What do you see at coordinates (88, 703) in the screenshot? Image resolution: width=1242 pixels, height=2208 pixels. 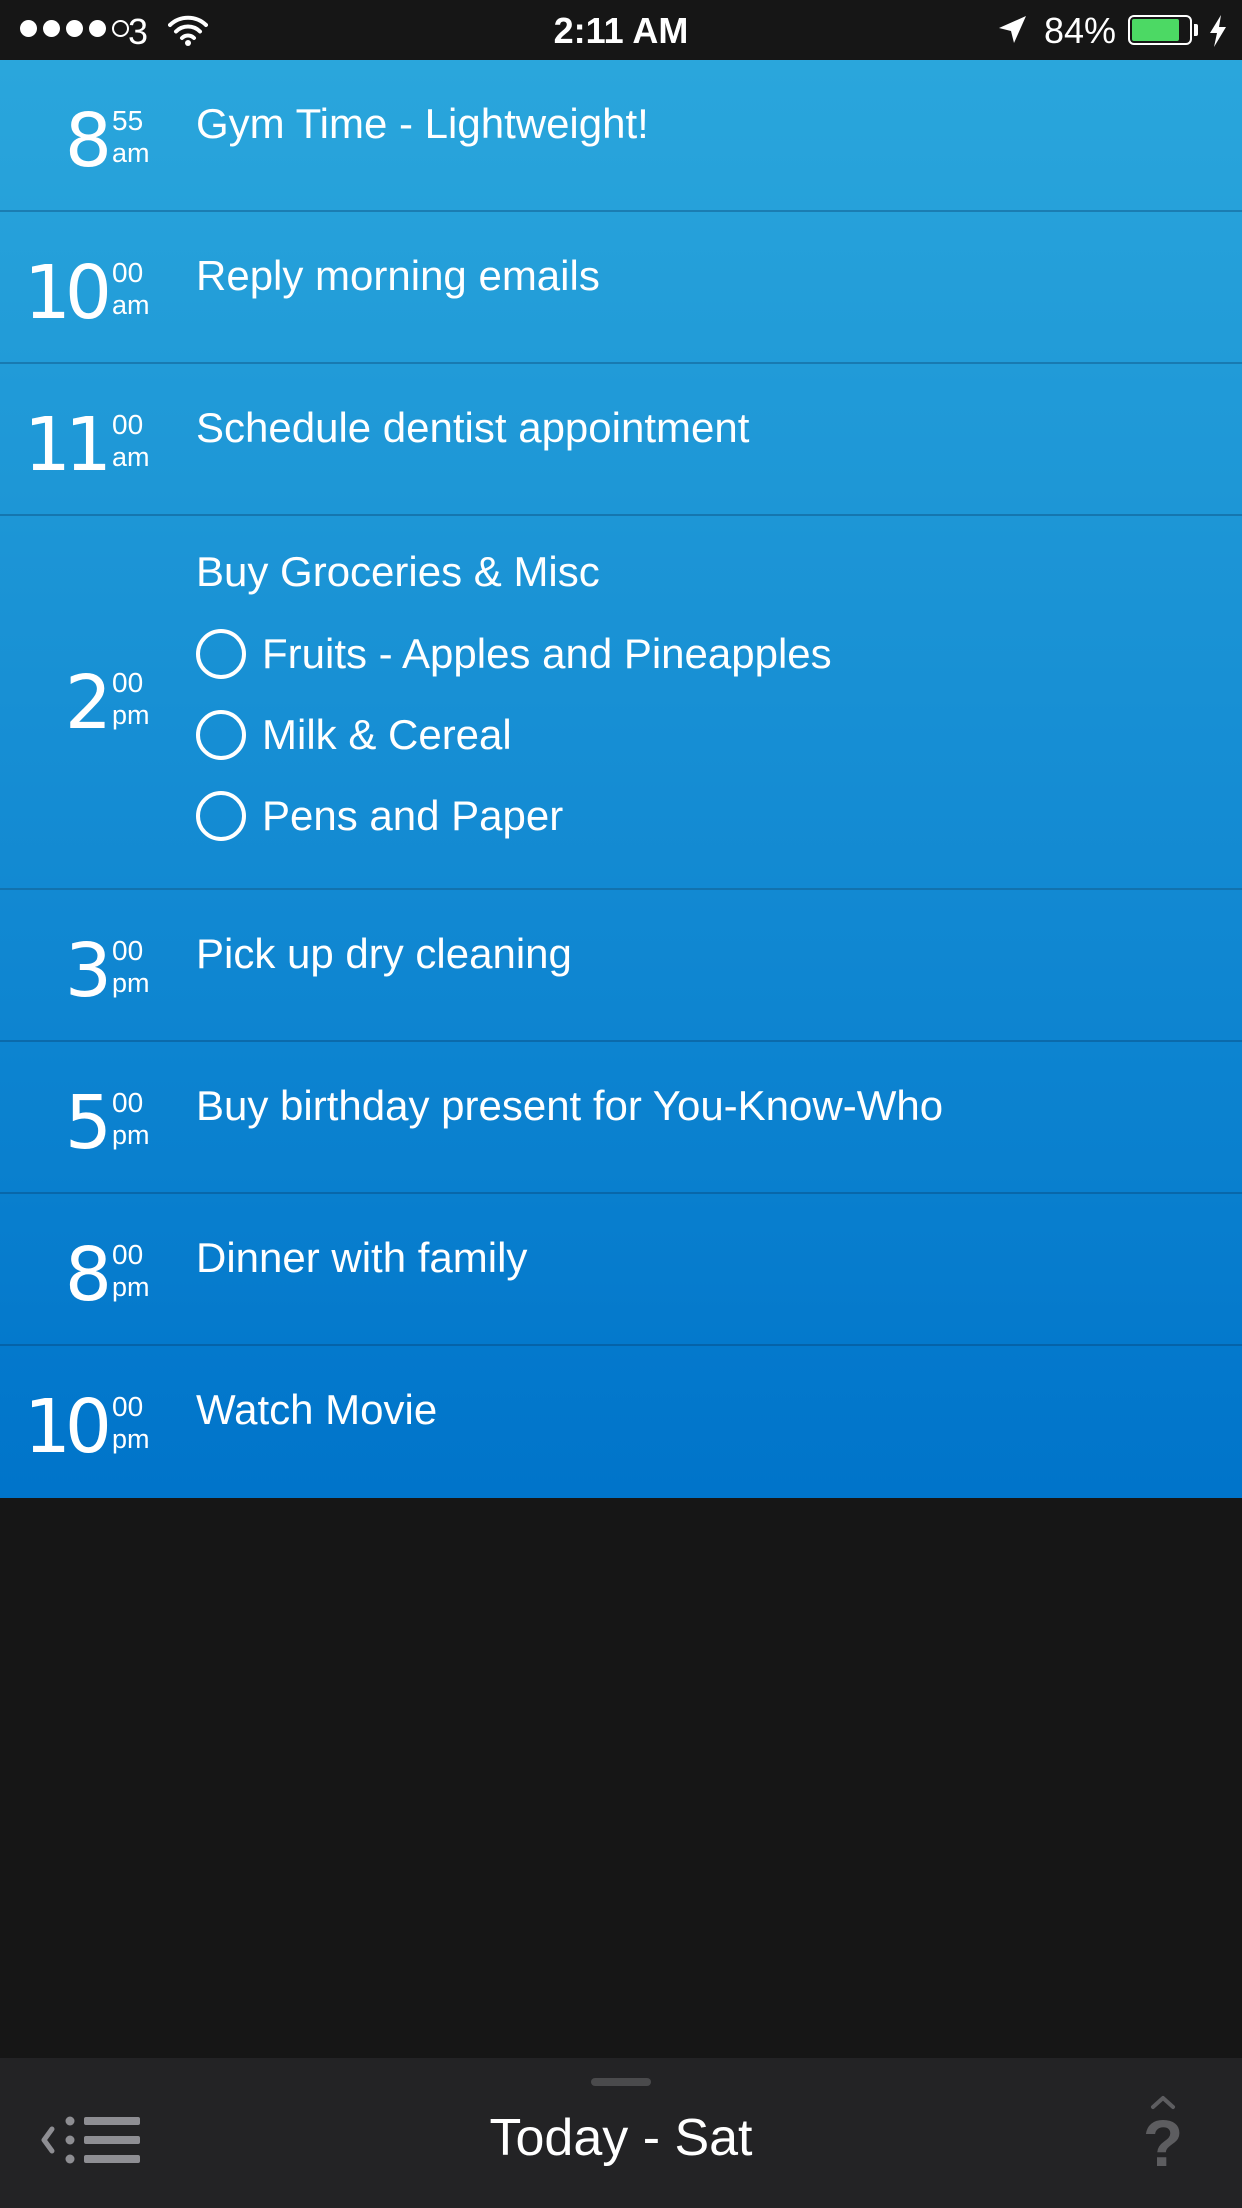 I see `time-hour: 2` at bounding box center [88, 703].